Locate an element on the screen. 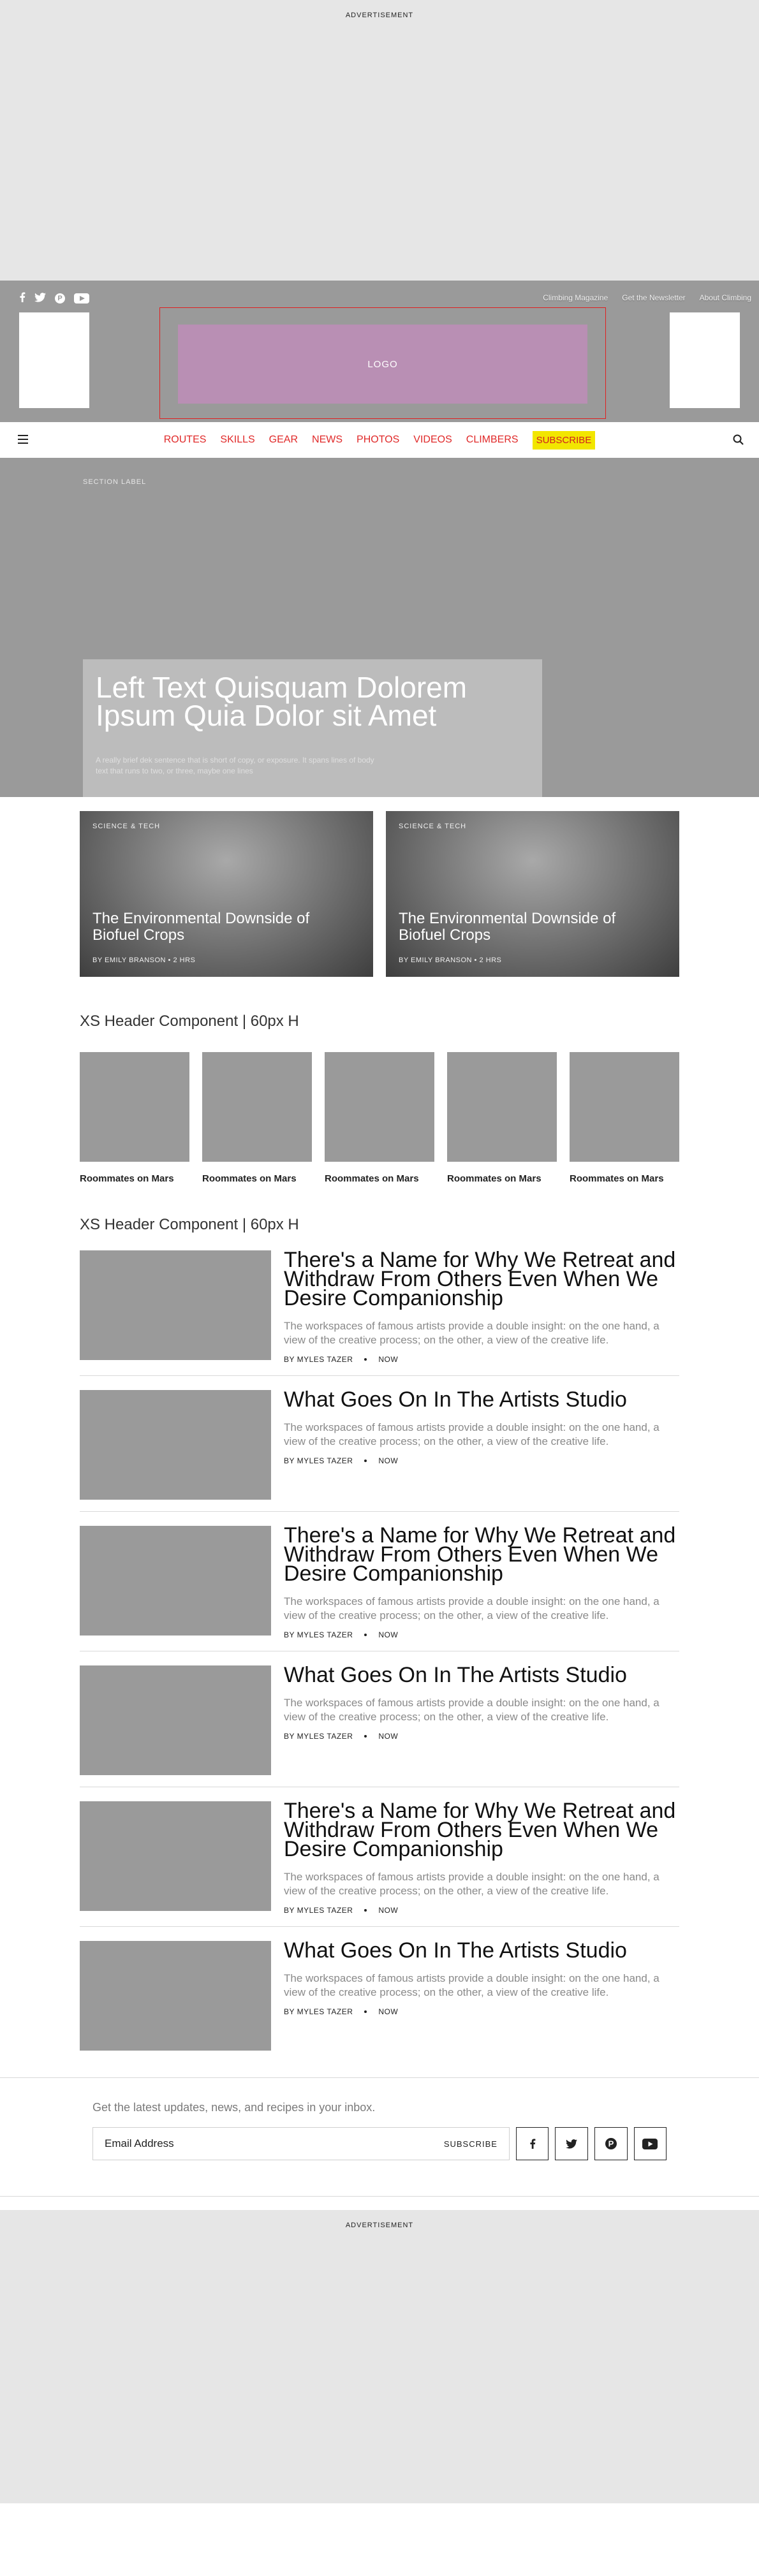 The height and width of the screenshot is (2576, 759). nav-item-photos: PHOTOS is located at coordinates (378, 440).